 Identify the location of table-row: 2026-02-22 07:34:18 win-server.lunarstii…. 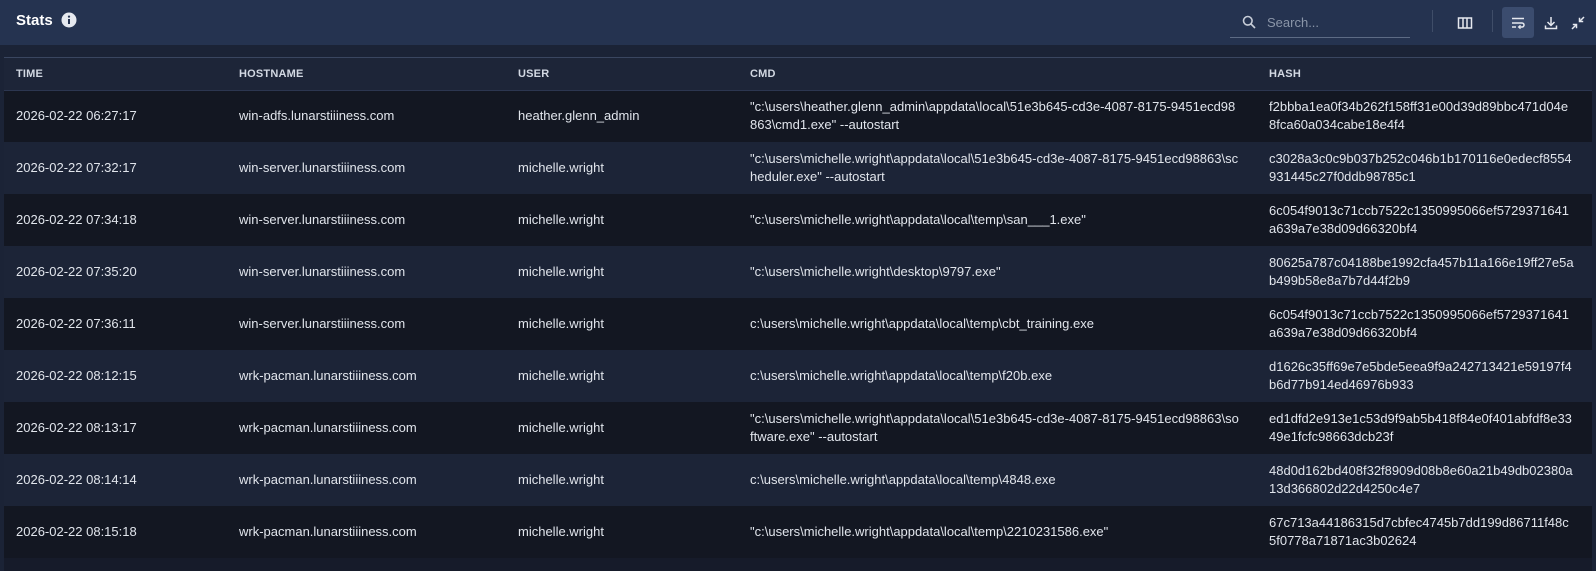
(798, 220).